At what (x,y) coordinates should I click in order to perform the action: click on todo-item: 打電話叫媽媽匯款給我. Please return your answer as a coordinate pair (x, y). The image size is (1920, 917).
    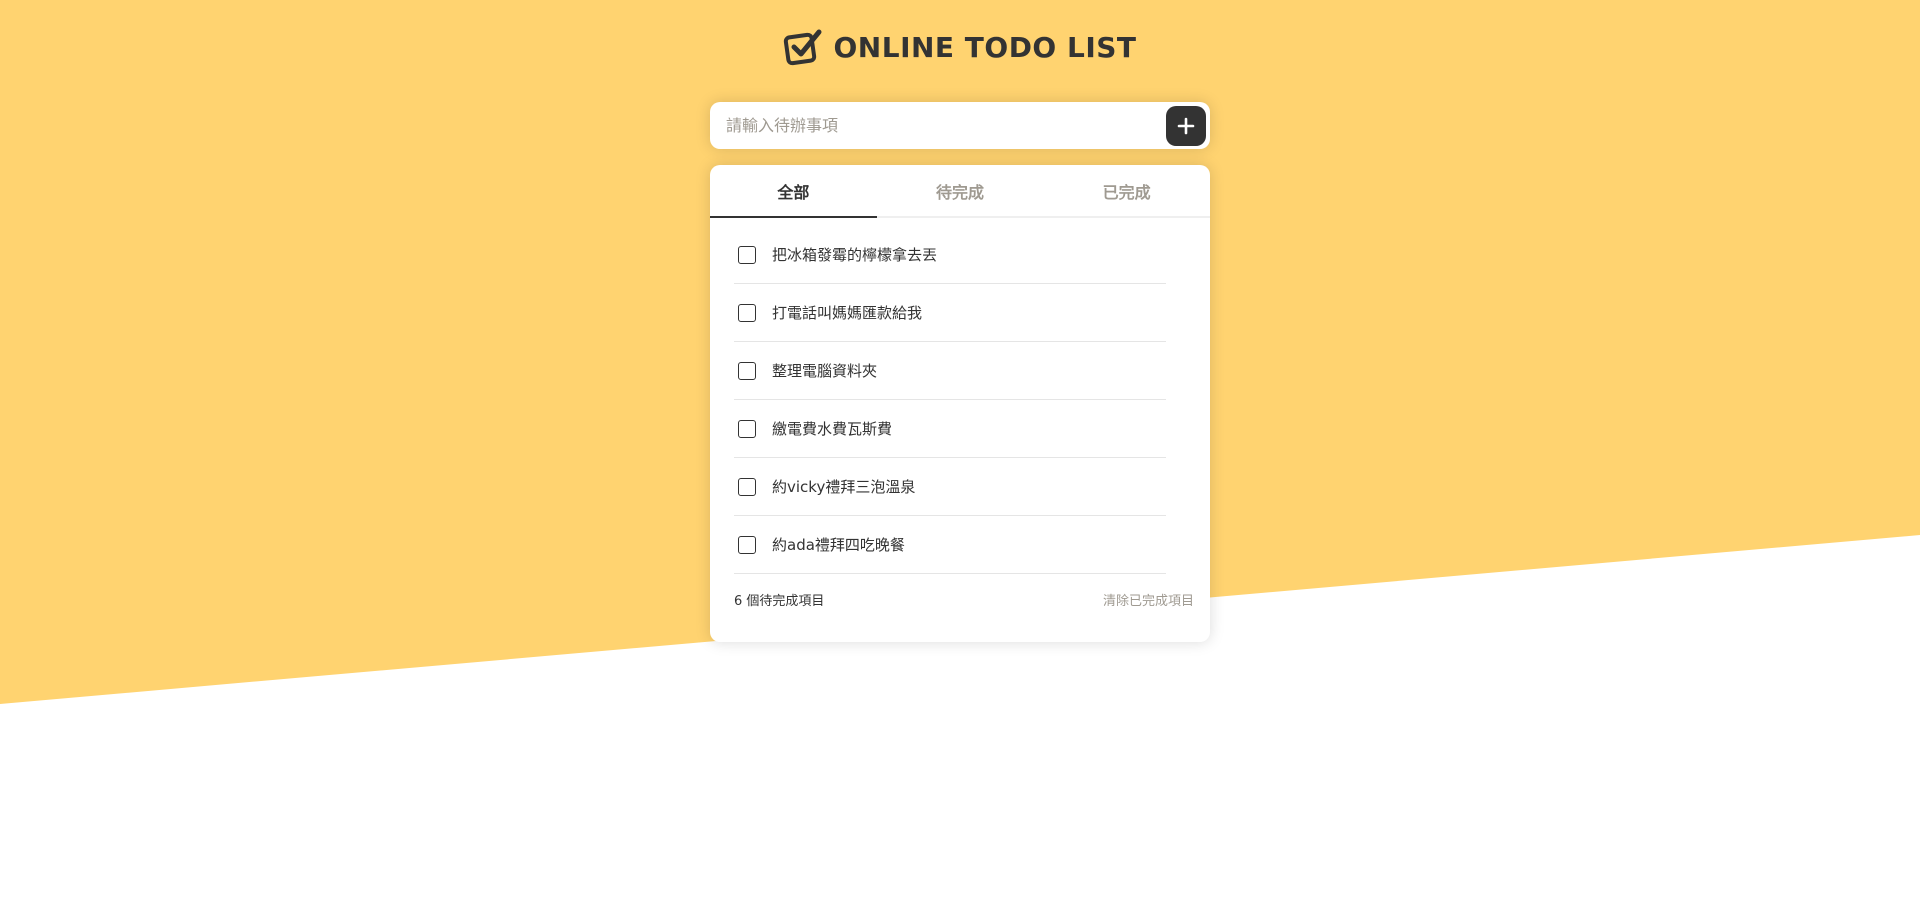
    Looking at the image, I should click on (950, 313).